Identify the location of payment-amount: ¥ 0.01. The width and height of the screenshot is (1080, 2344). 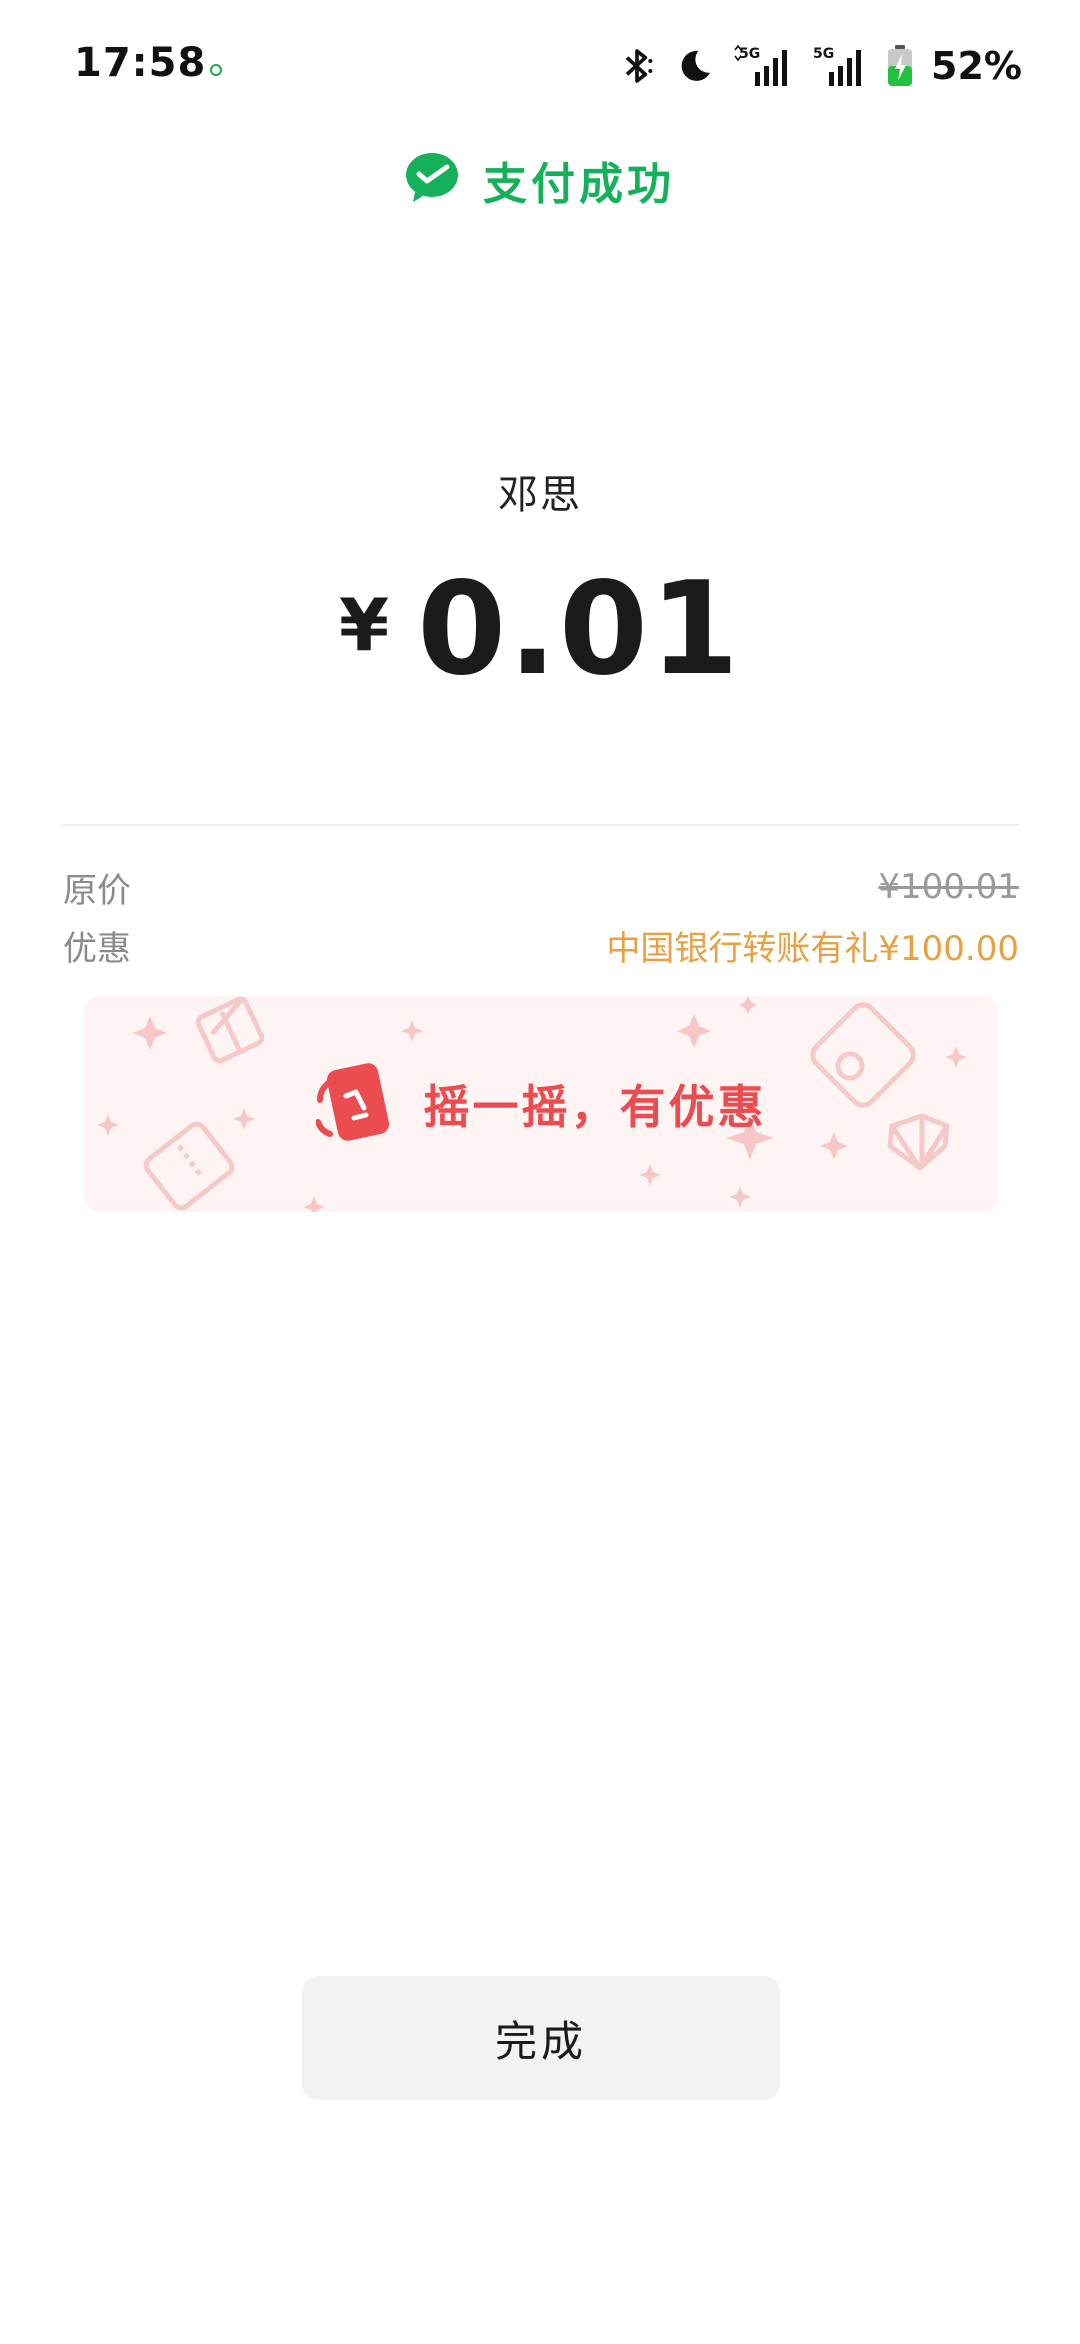
(540, 630).